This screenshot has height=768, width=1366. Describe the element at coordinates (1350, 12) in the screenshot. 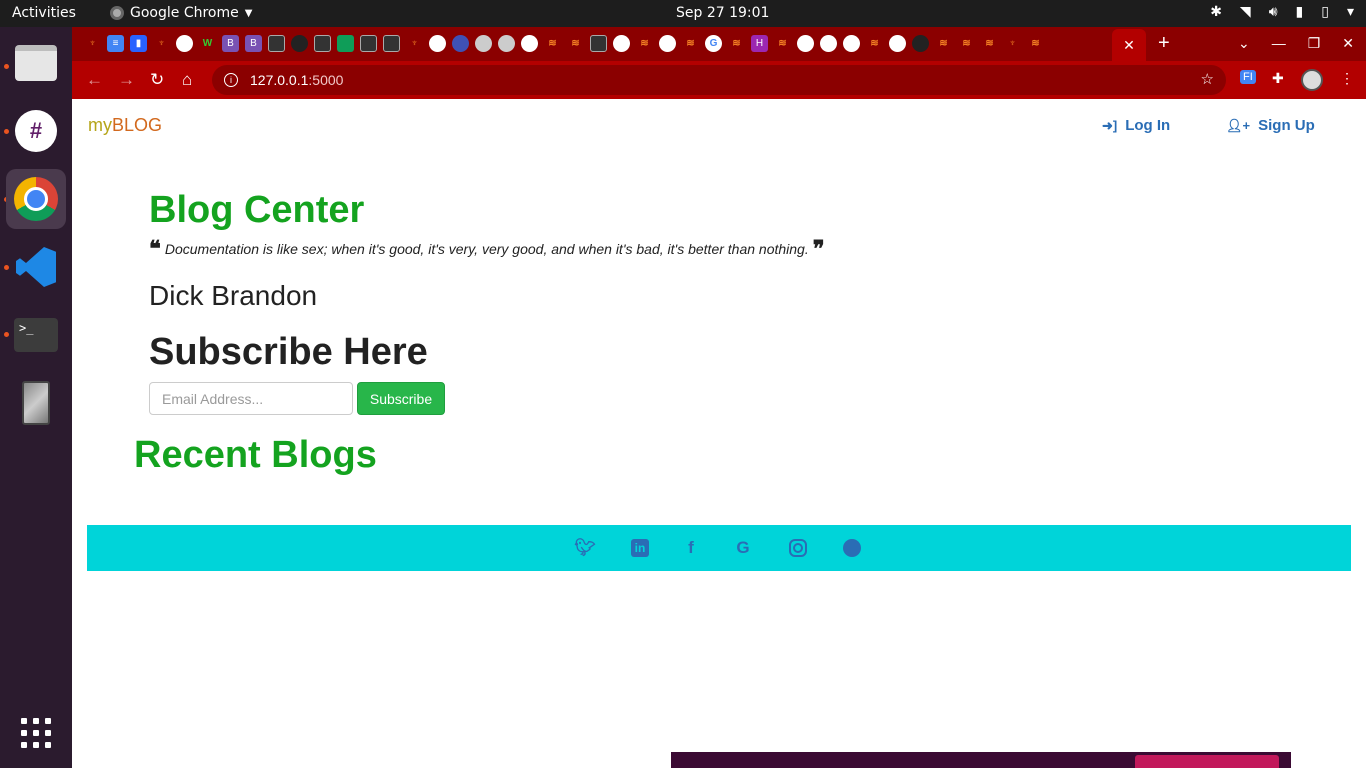

I see `power-menu-icon: ▾` at that location.